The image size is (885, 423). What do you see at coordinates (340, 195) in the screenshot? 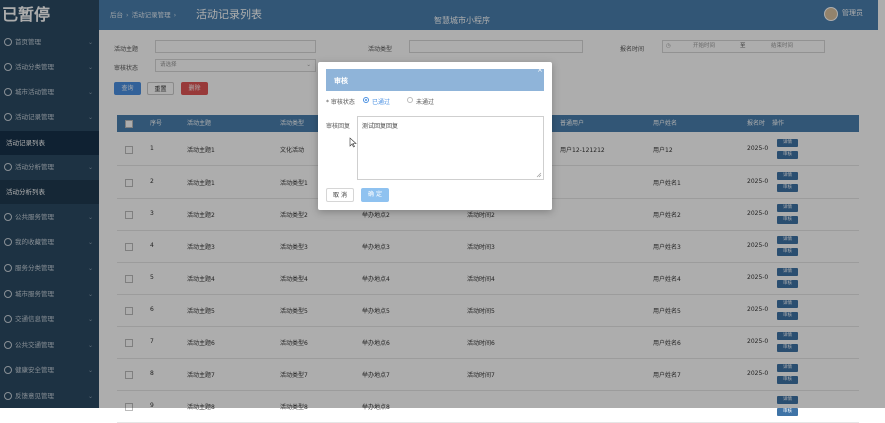
I see `cancel-button: 取 消` at bounding box center [340, 195].